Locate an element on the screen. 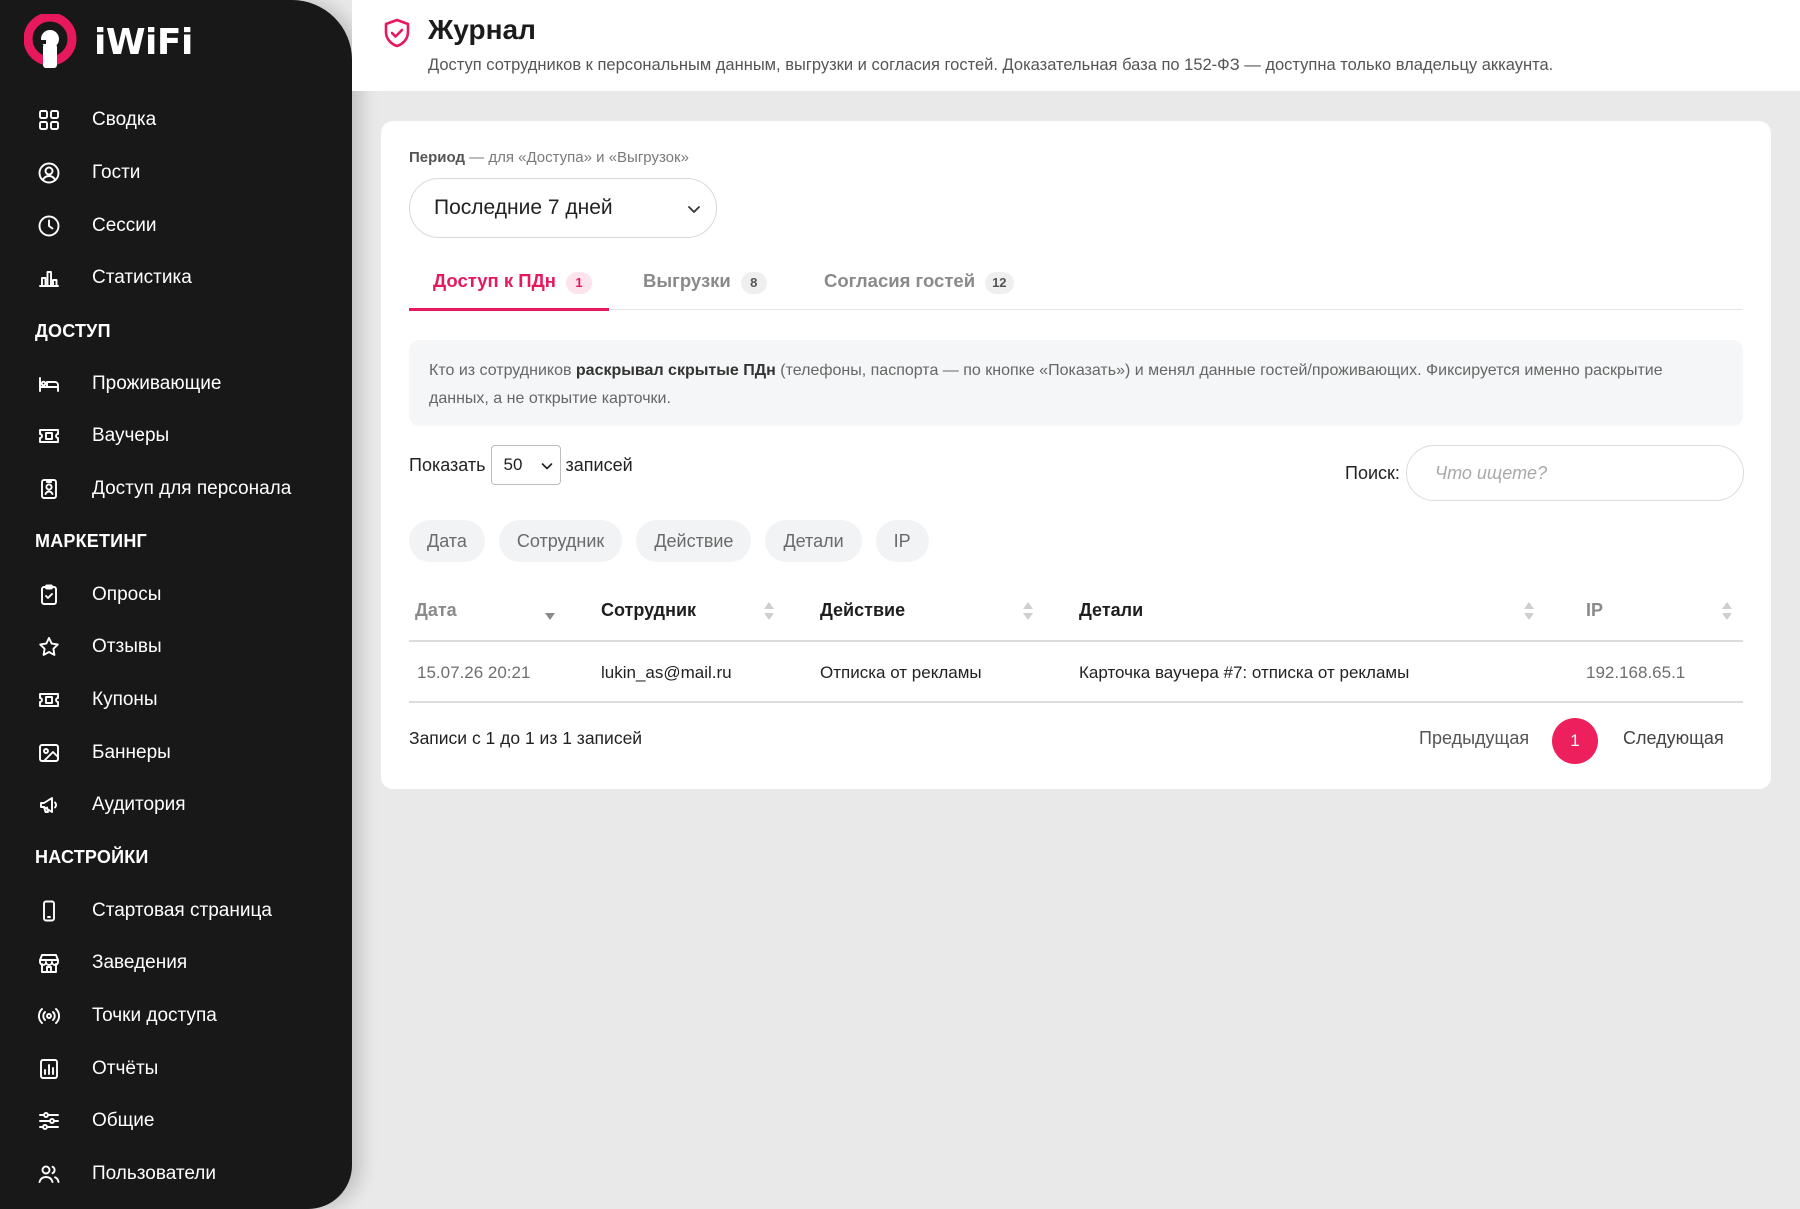  page-length-control: Показать 50 записей is located at coordinates (521, 465).